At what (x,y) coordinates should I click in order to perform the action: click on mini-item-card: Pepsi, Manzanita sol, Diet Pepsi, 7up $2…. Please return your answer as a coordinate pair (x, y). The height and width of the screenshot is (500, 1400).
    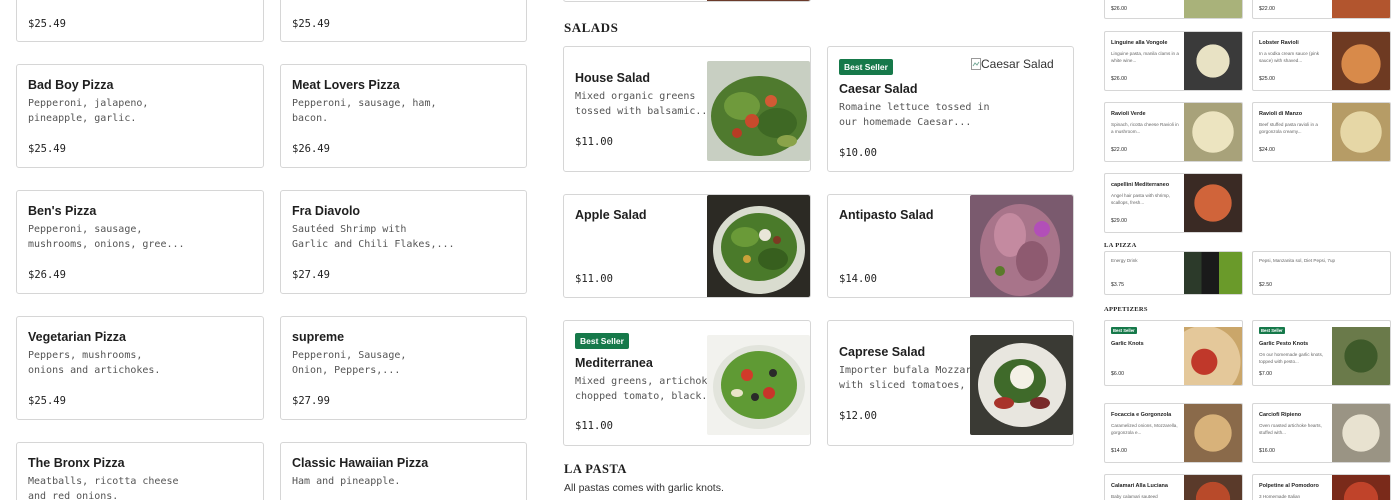
    Looking at the image, I should click on (1321, 273).